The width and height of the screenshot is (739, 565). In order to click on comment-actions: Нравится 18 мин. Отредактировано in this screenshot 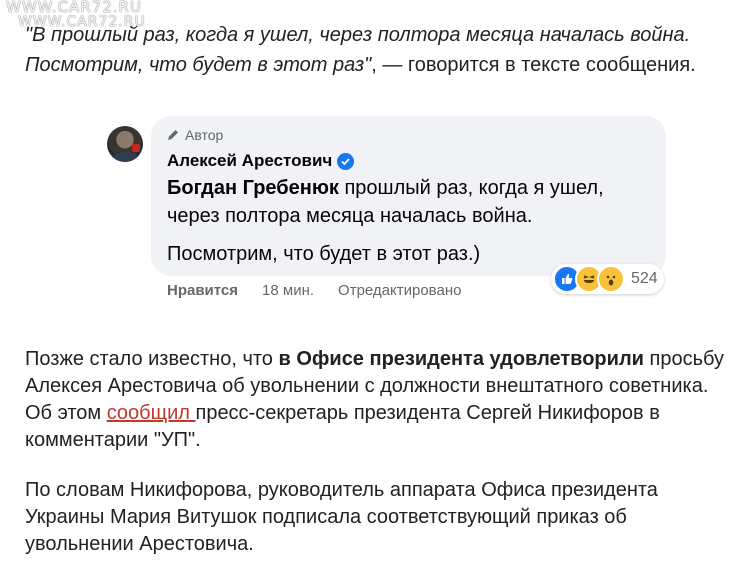, I will do `click(314, 290)`.